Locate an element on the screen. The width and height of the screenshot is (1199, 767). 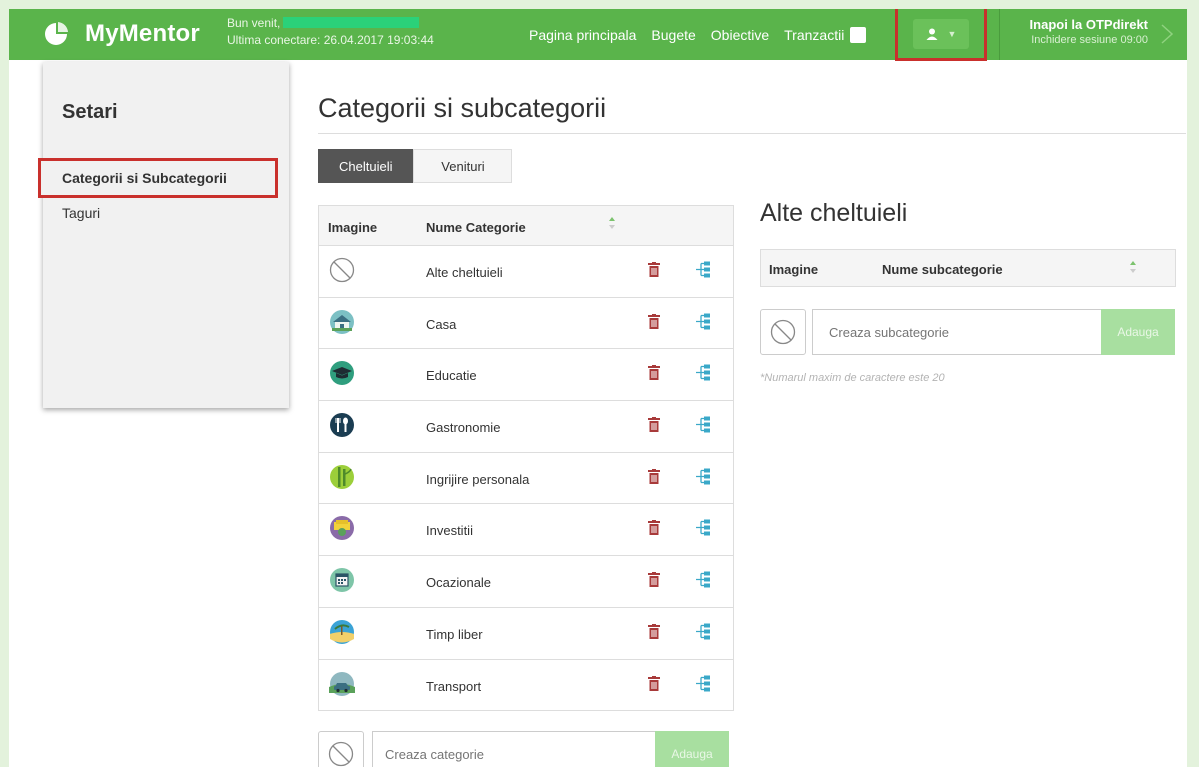
category-type-tabs: Cheltuieli Venituri is located at coordinates (415, 166).